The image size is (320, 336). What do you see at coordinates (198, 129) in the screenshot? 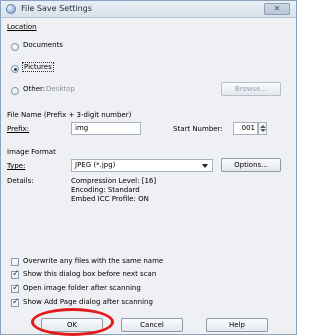
I see `start-number-label: Start Number:` at bounding box center [198, 129].